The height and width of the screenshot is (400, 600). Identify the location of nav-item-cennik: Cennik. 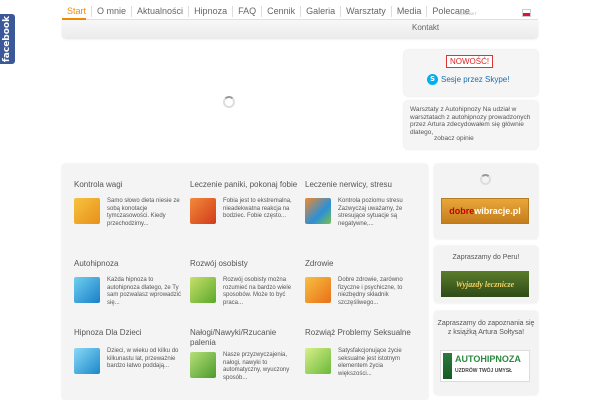
(282, 11).